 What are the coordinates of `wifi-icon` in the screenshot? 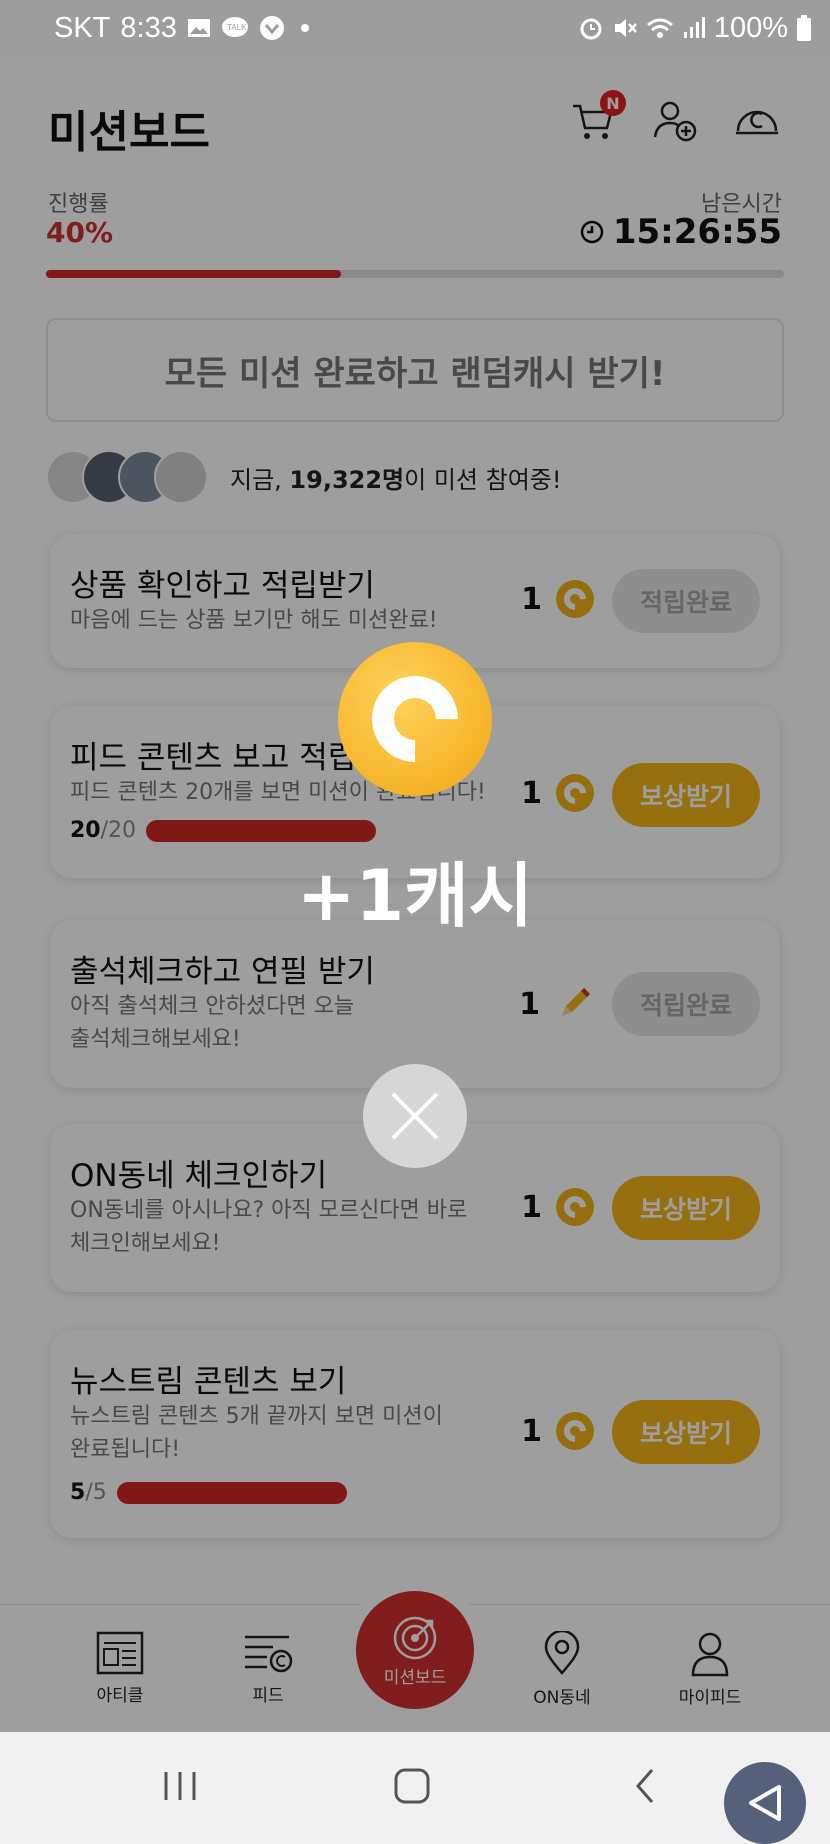 It's located at (660, 28).